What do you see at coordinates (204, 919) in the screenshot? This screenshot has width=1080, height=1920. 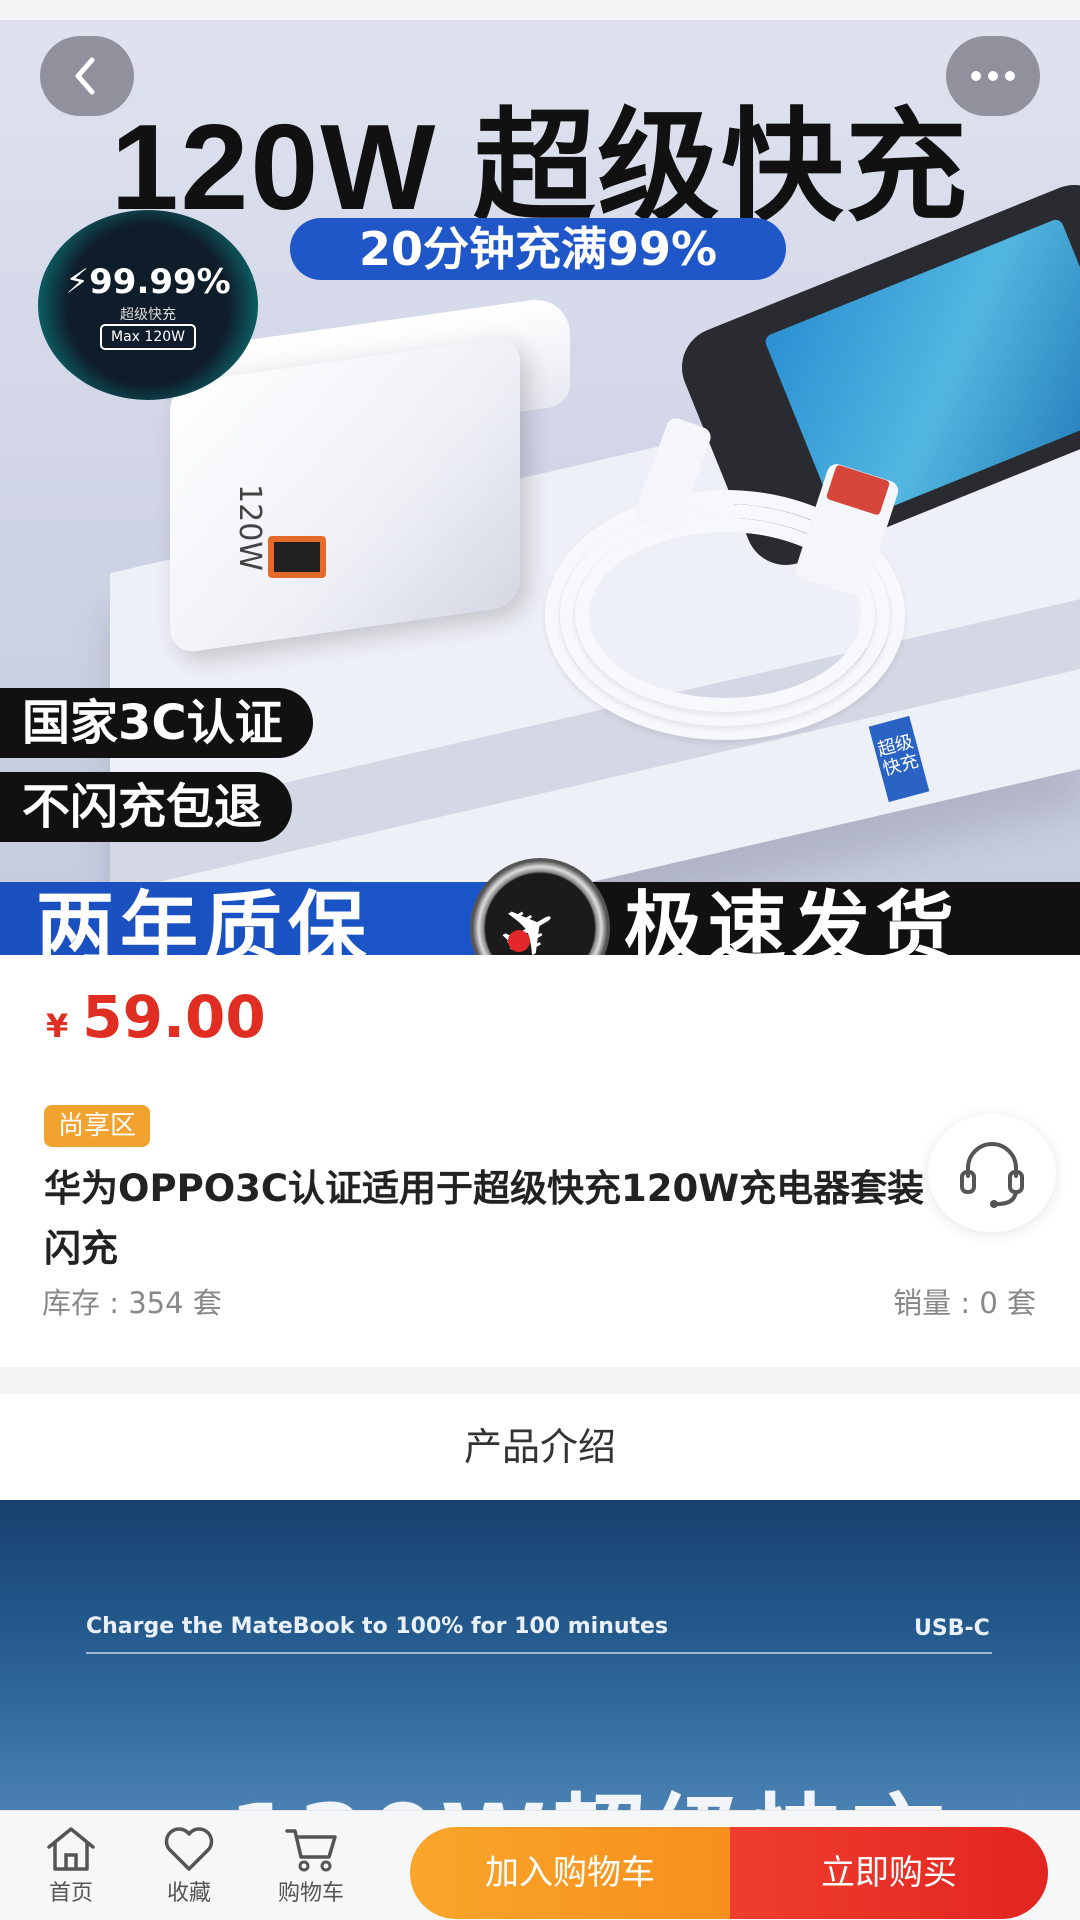 I see `band-warranty: 两年质保` at bounding box center [204, 919].